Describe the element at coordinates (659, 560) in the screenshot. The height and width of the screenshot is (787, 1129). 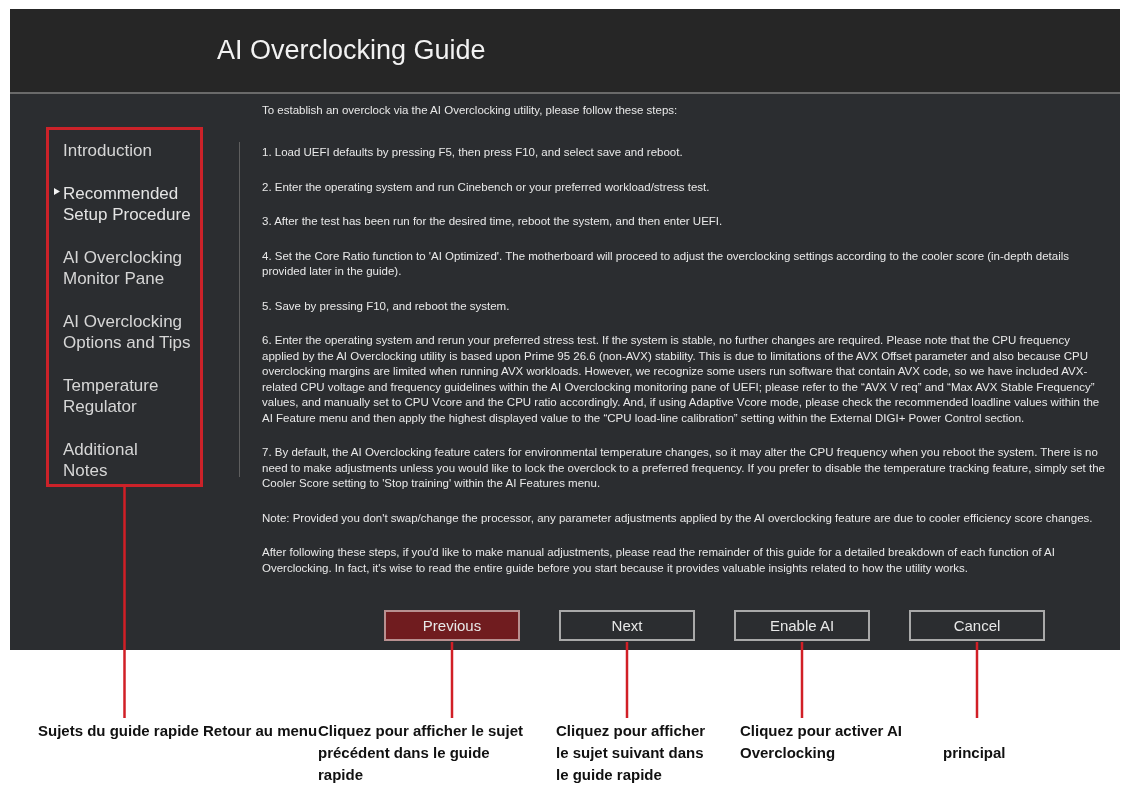
I see `closing-text: After following these steps, if you'd like to make manual adjustments, please read the remainder of this guide for a detailed breakdown of each function of AI Overclocking. In fact, it's wise to read the entire guide before you start because it provides valuable insights related to how the utility works.` at that location.